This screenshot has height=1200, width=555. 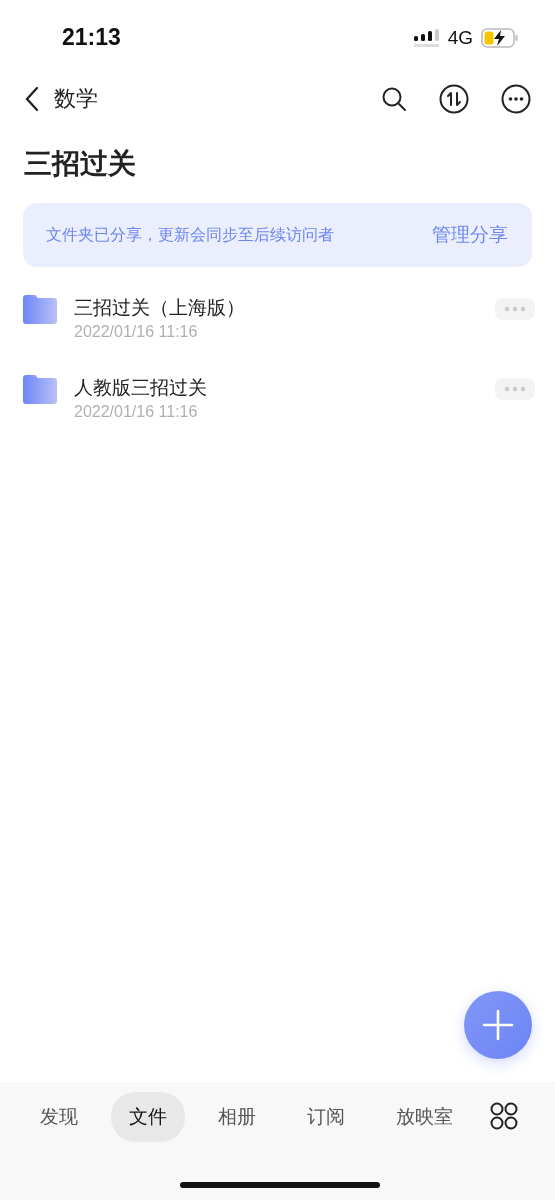 What do you see at coordinates (454, 99) in the screenshot?
I see `sort-button` at bounding box center [454, 99].